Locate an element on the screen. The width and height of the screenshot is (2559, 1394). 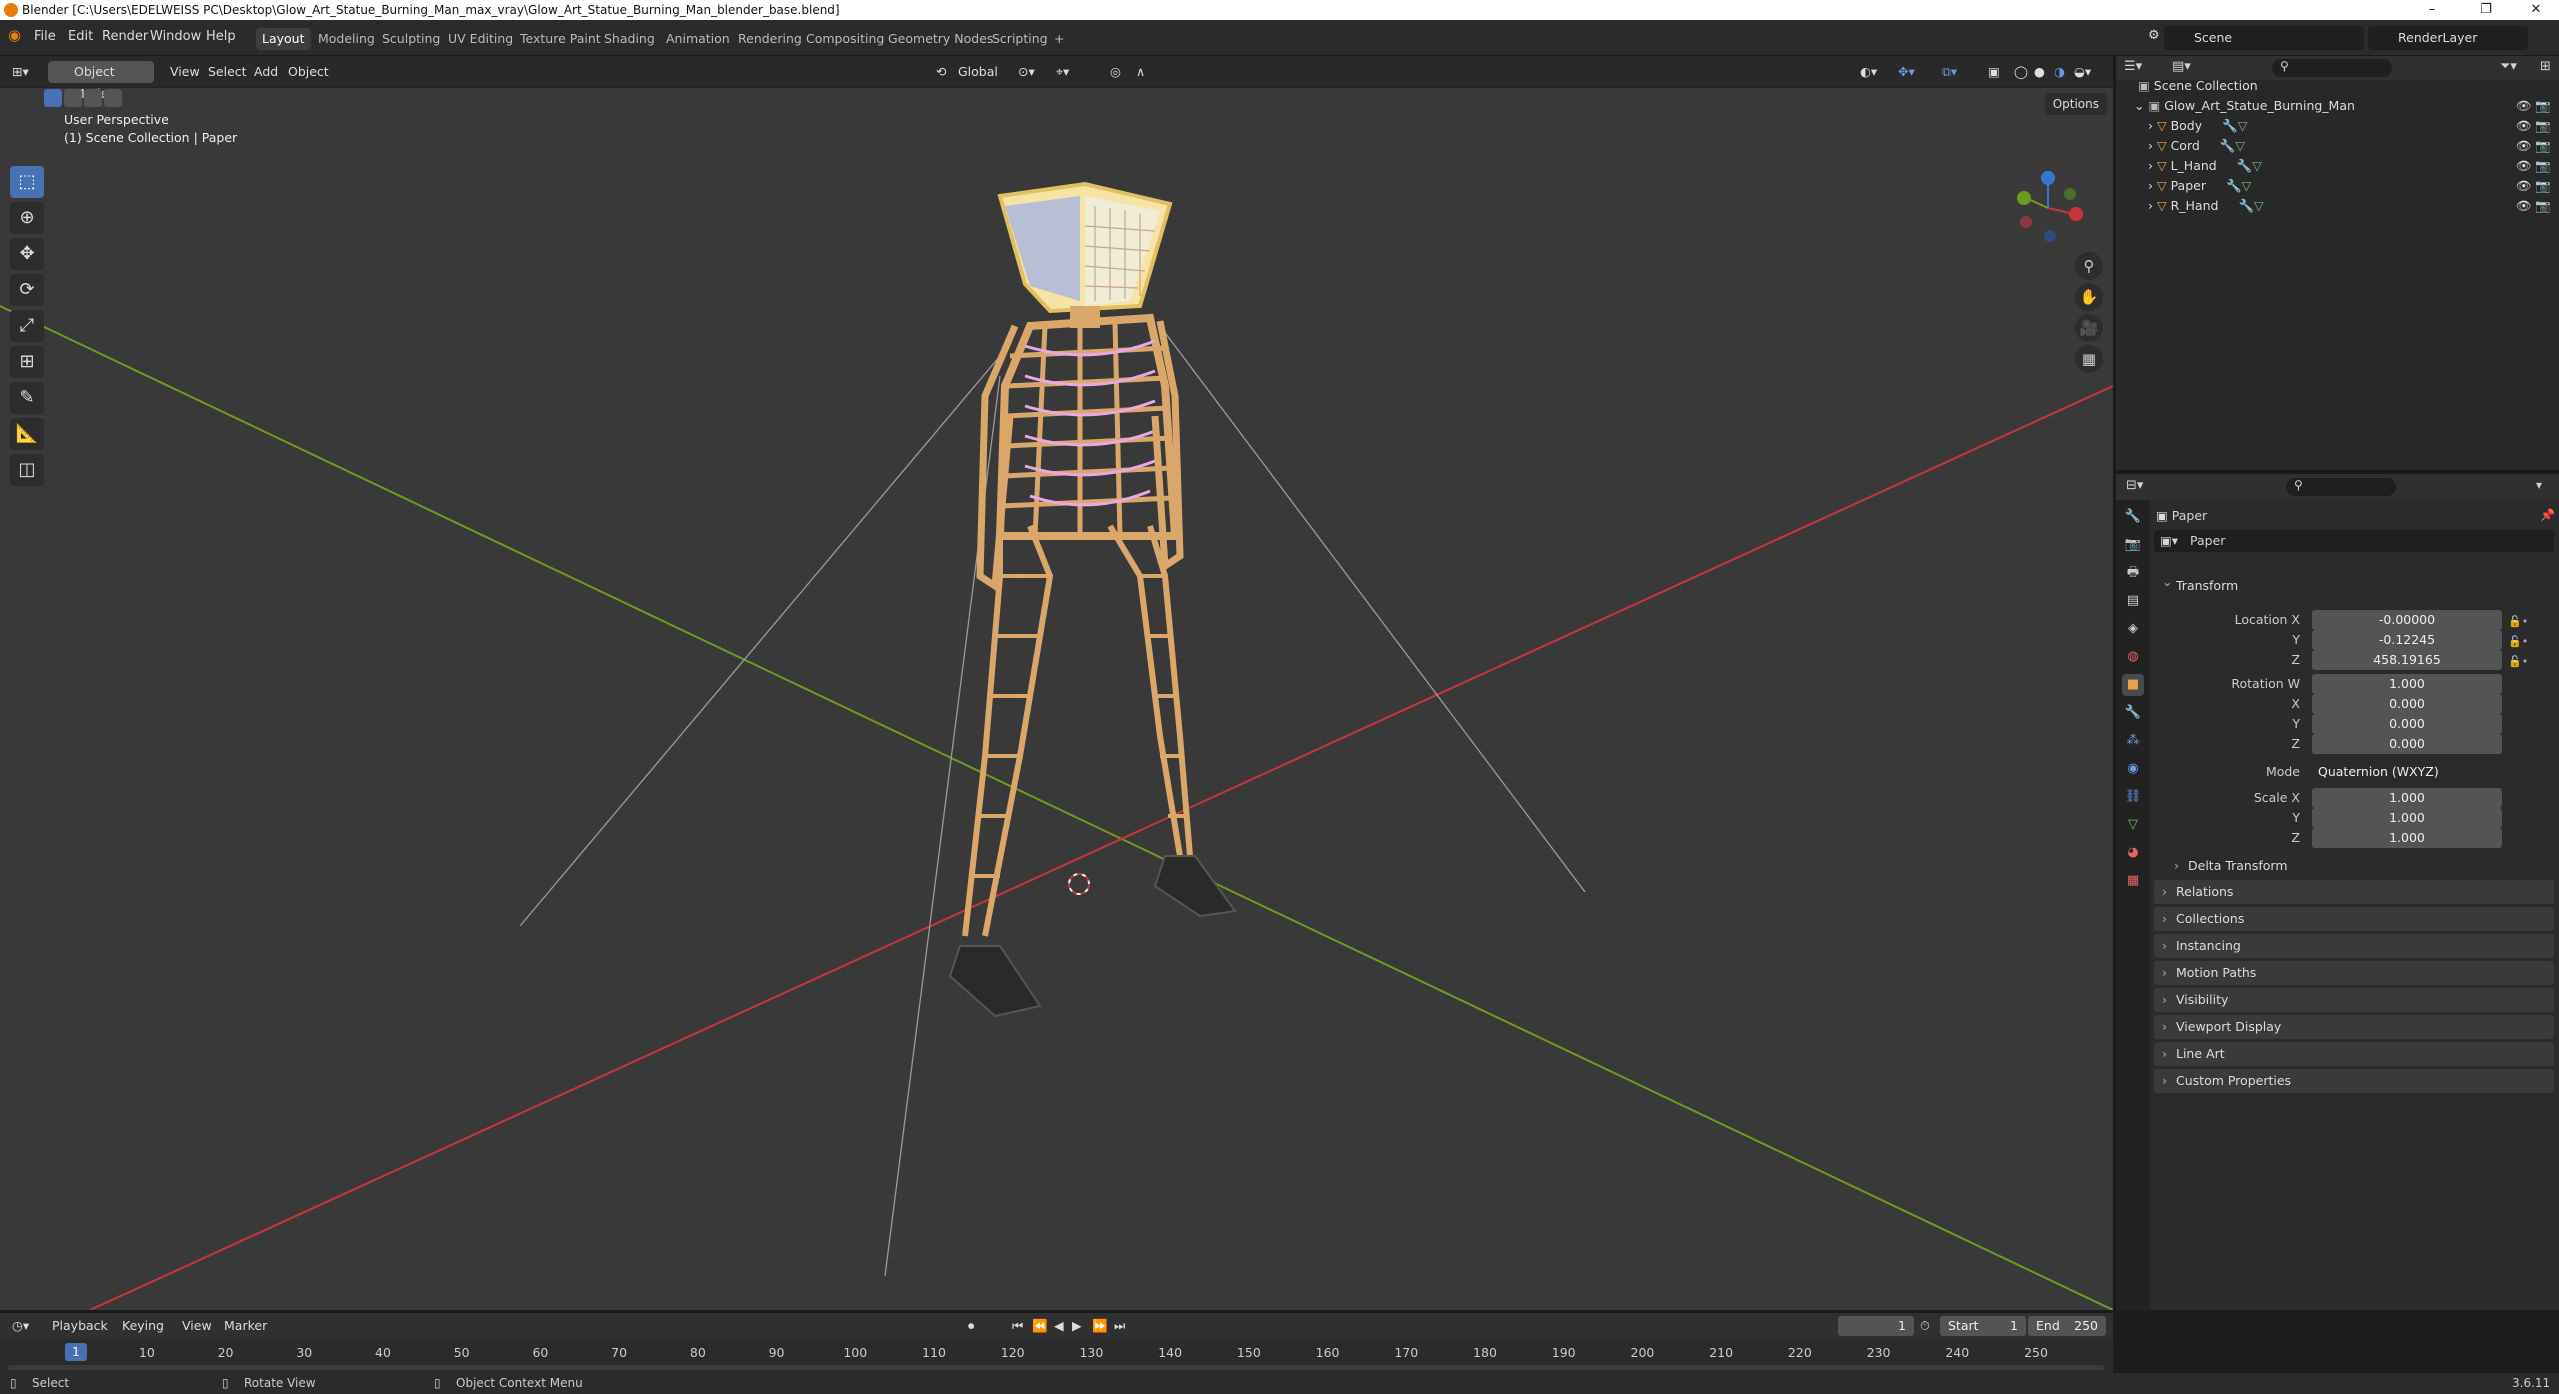
wireframe-shading-icon: ◯ is located at coordinates (2021, 72).